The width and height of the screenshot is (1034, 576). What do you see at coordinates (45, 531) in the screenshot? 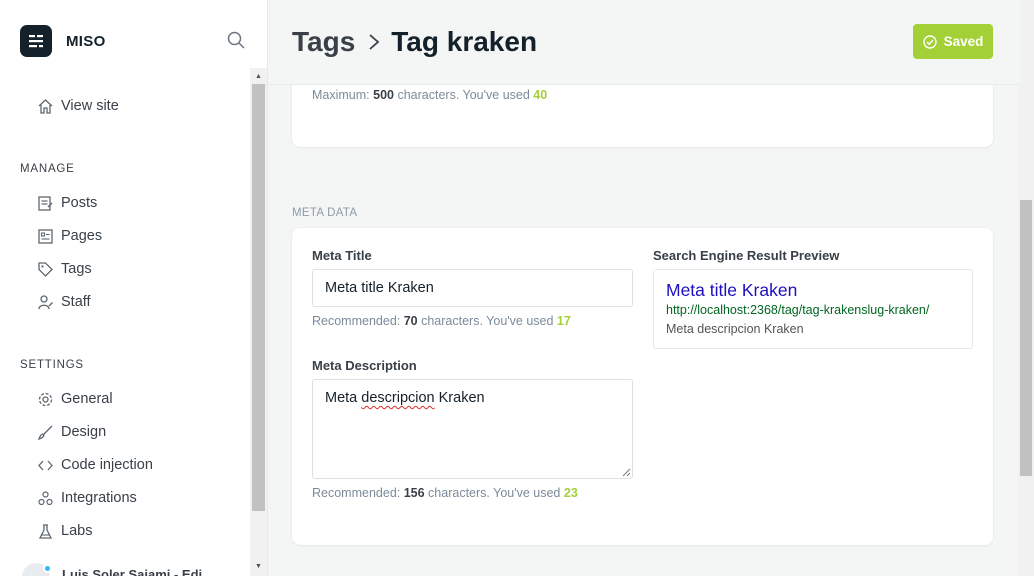
I see `flask-icon` at bounding box center [45, 531].